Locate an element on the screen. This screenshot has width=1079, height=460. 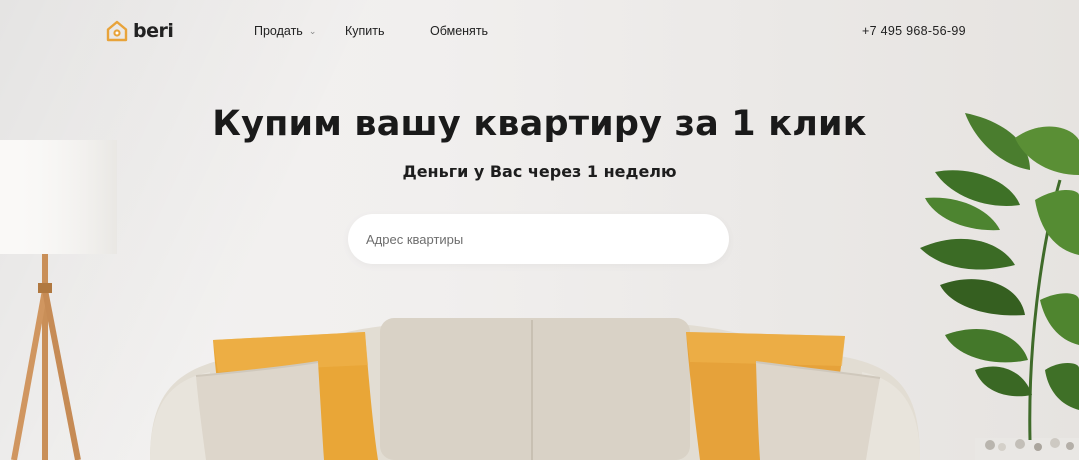
nav-item-sell: Продать ⌄ is located at coordinates (285, 31).